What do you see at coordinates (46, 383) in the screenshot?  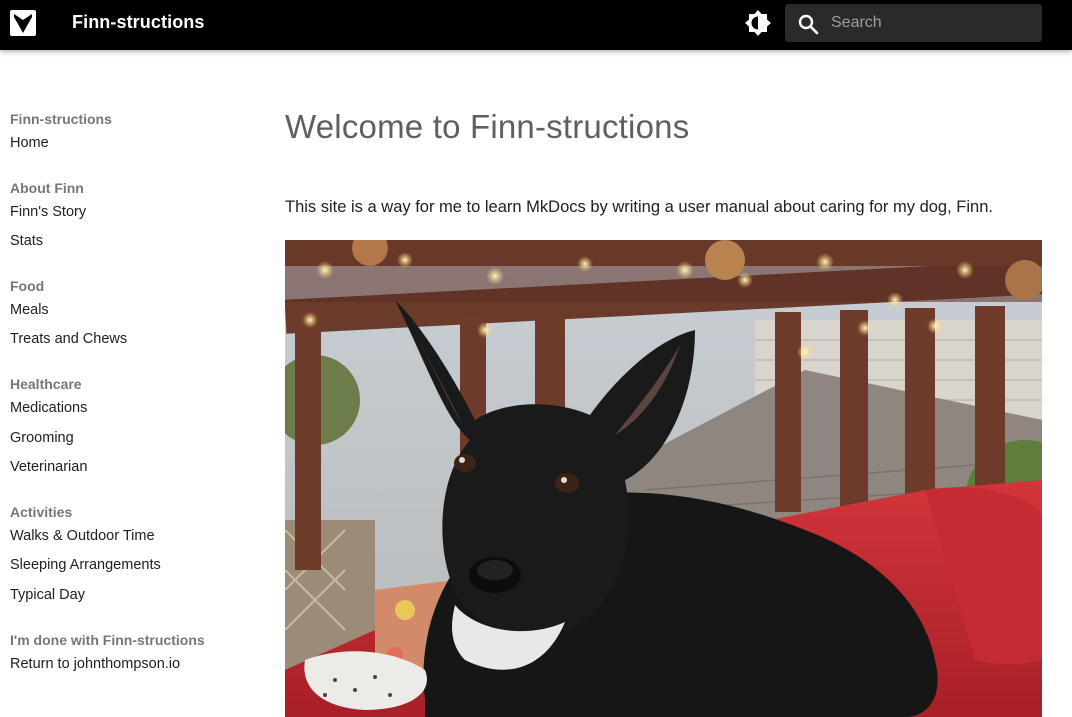 I see `nav-section-title: Healthcare` at bounding box center [46, 383].